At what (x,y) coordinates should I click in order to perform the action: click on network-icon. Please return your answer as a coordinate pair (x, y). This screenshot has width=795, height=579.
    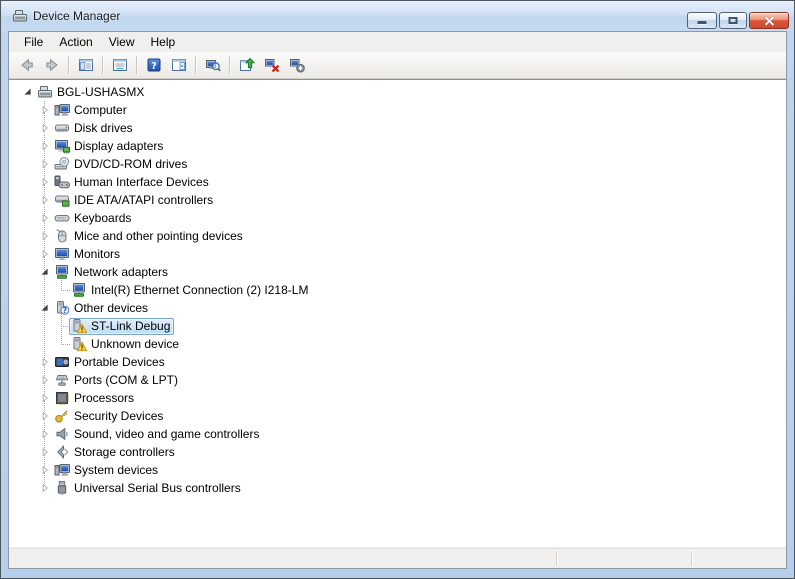
    Looking at the image, I should click on (62, 272).